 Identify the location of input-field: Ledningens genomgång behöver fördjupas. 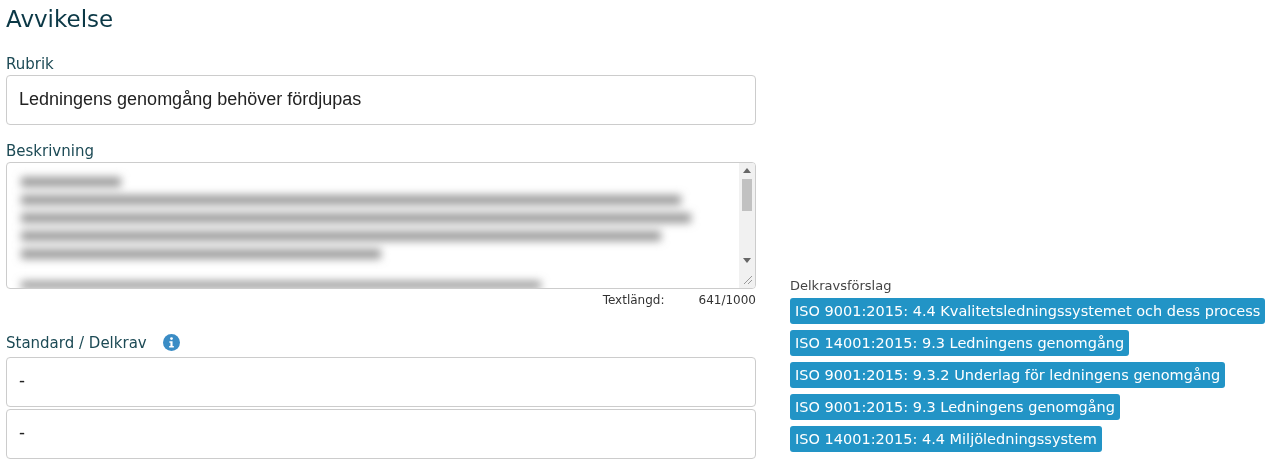
(381, 99).